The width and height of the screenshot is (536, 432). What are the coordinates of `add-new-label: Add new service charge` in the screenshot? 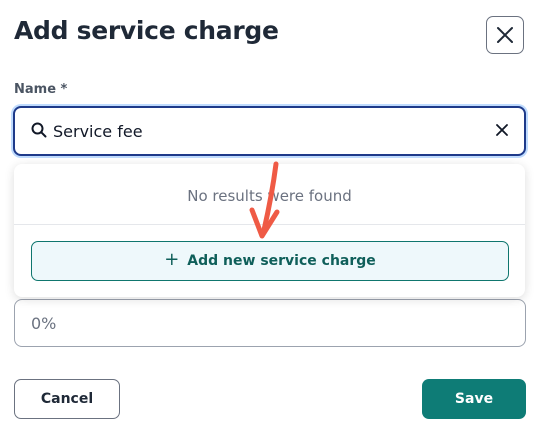 It's located at (281, 261).